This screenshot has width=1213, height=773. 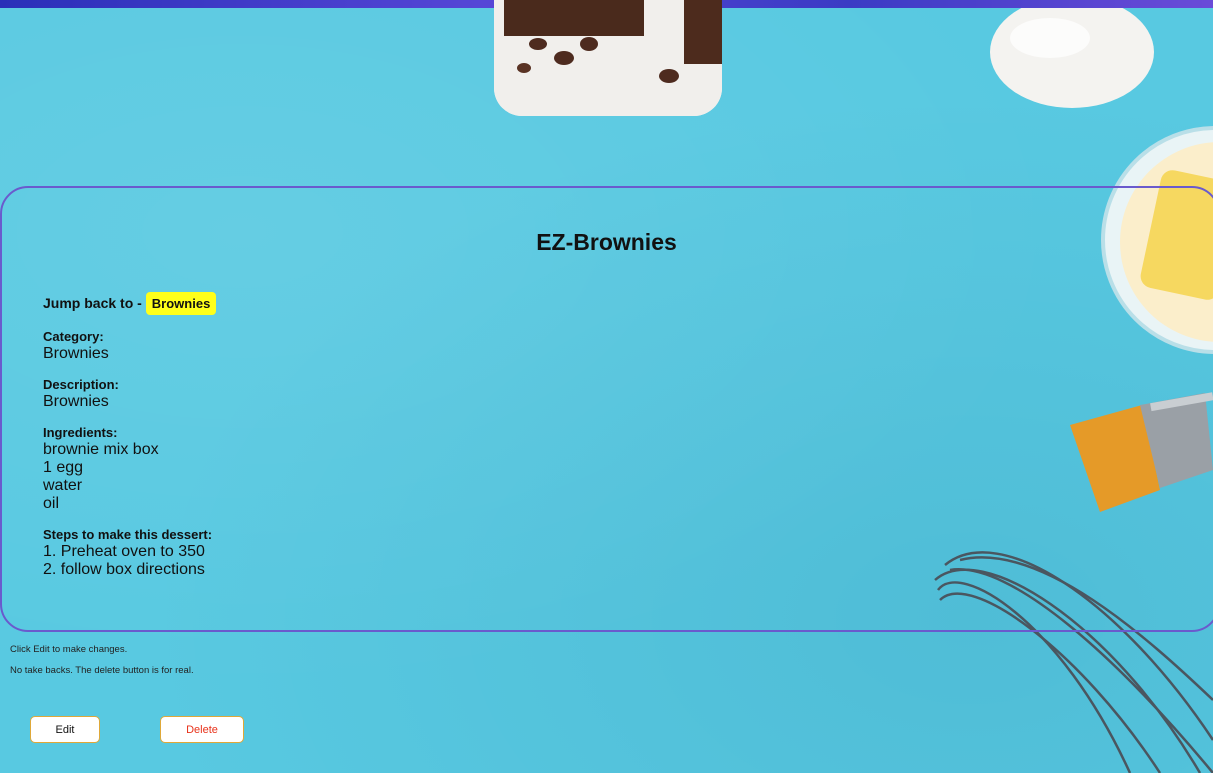 What do you see at coordinates (124, 551) in the screenshot?
I see `step-item: 1. Preheat oven to 350` at bounding box center [124, 551].